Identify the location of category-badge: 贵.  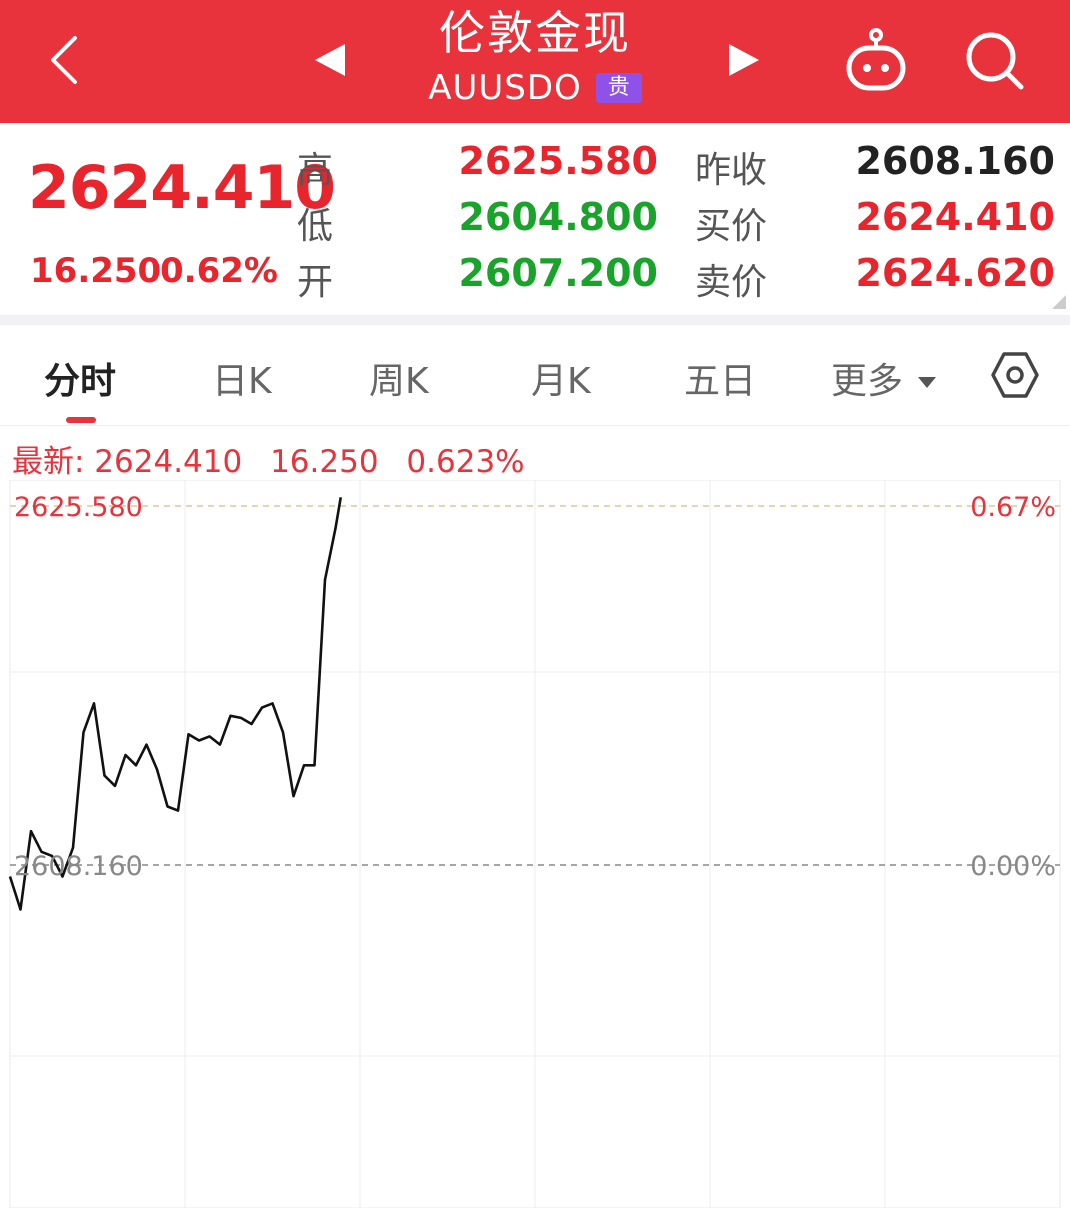
(618, 88).